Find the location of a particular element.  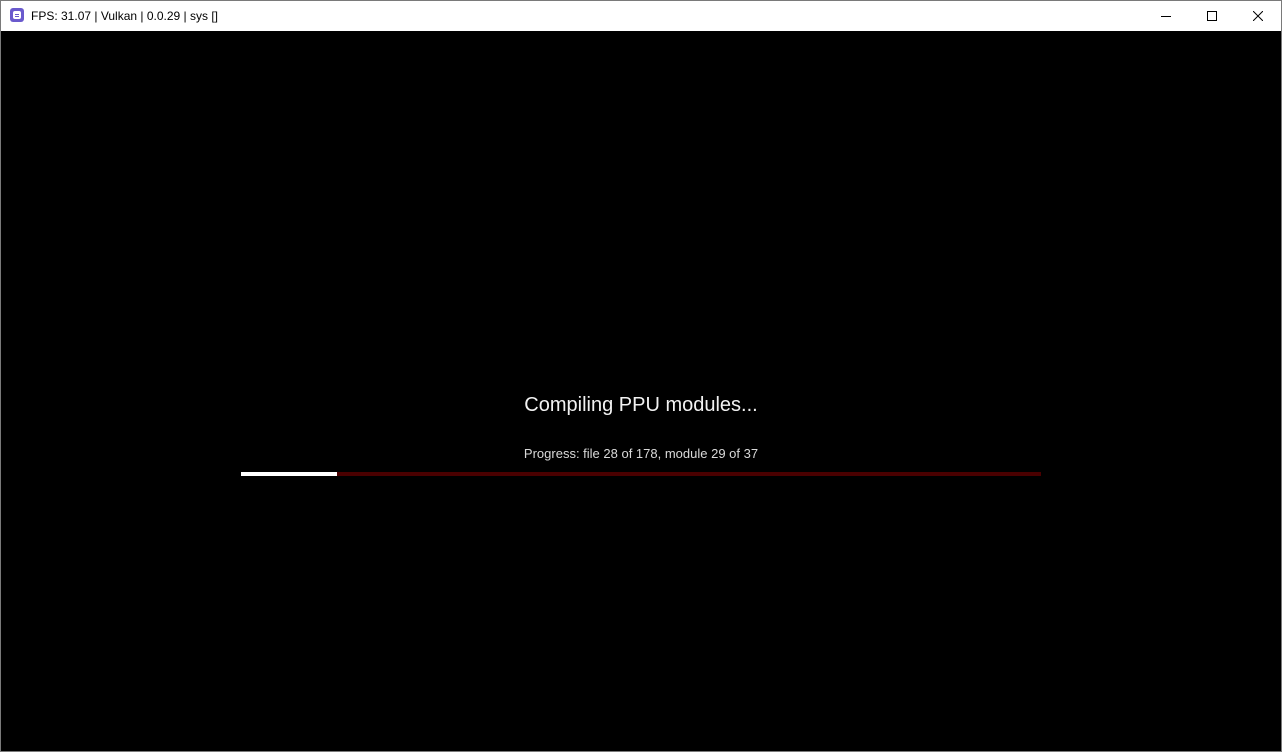

progress-bar is located at coordinates (641, 474).